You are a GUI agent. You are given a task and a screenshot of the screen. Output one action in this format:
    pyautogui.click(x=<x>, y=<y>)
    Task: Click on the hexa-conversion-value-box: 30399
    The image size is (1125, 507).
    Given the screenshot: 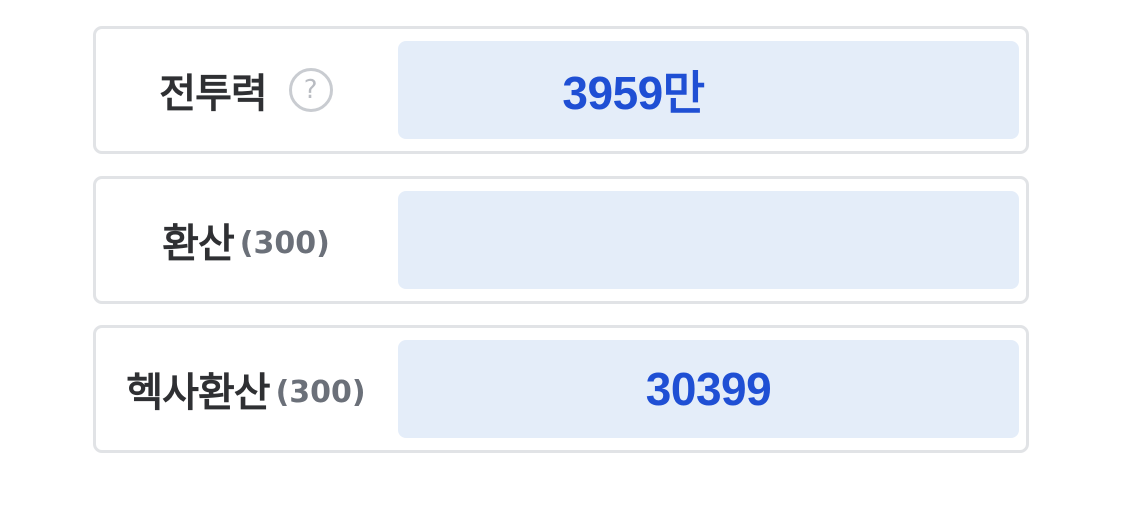 What is the action you would take?
    pyautogui.click(x=708, y=389)
    